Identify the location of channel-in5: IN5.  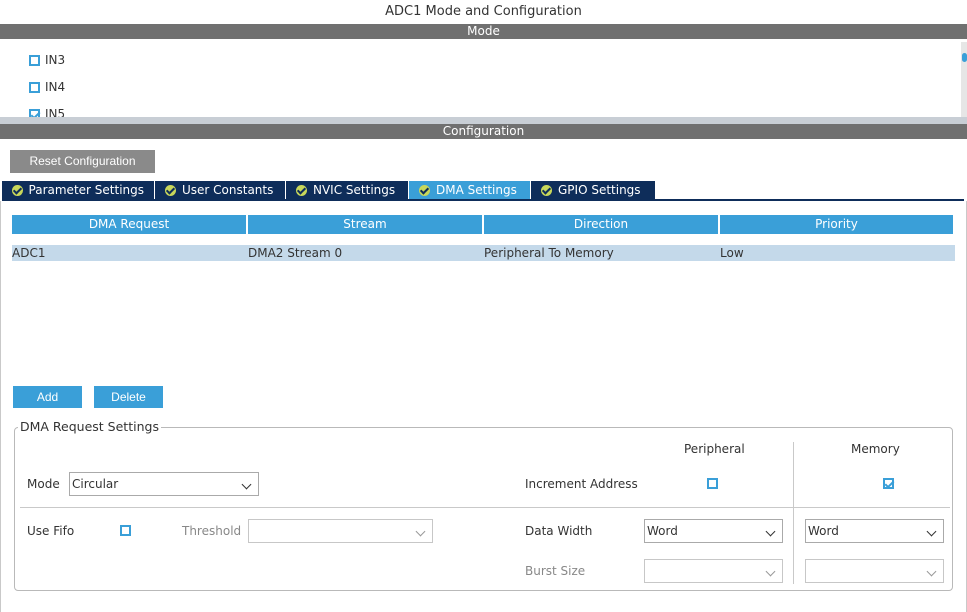
(47, 111).